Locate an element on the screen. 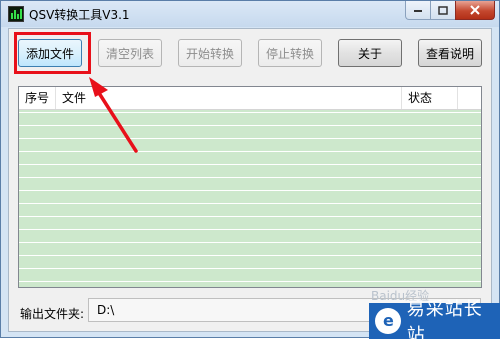 The width and height of the screenshot is (500, 347). watermark-brand: 易采站长站 is located at coordinates (444, 322).